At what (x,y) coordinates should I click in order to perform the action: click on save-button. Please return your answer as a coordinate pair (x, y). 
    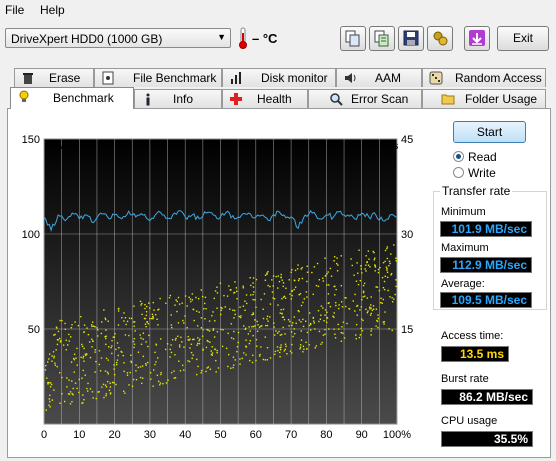
    Looking at the image, I should click on (411, 38).